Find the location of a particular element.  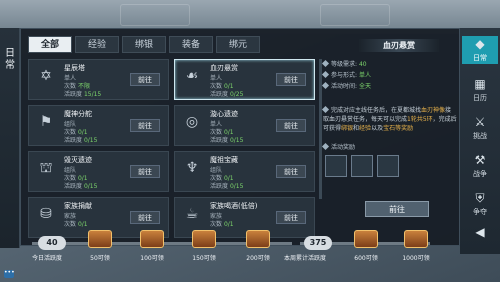

right-category-nav: ◆ 日常 ▦ 日历 ⚔ 挑战 ⚒ 战争 ⛨ 争夺 ◀ is located at coordinates (480, 141).